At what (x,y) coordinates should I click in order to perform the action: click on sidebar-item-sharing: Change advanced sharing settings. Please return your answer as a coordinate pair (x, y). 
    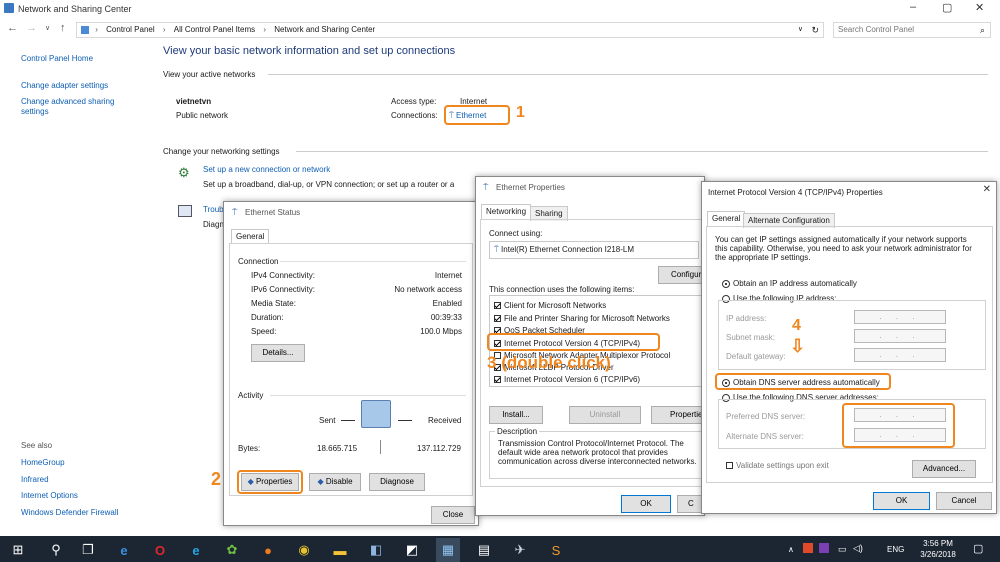
    Looking at the image, I should click on (76, 107).